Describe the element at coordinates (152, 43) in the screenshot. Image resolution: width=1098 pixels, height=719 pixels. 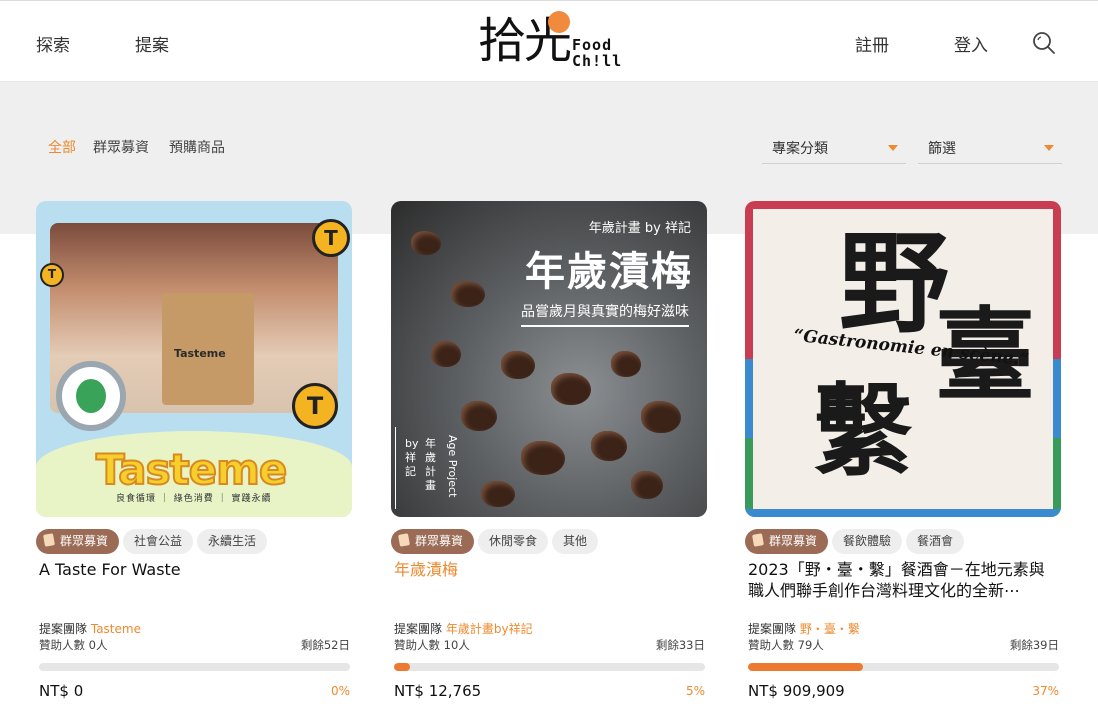
I see `nav-propose-link: 提案` at that location.